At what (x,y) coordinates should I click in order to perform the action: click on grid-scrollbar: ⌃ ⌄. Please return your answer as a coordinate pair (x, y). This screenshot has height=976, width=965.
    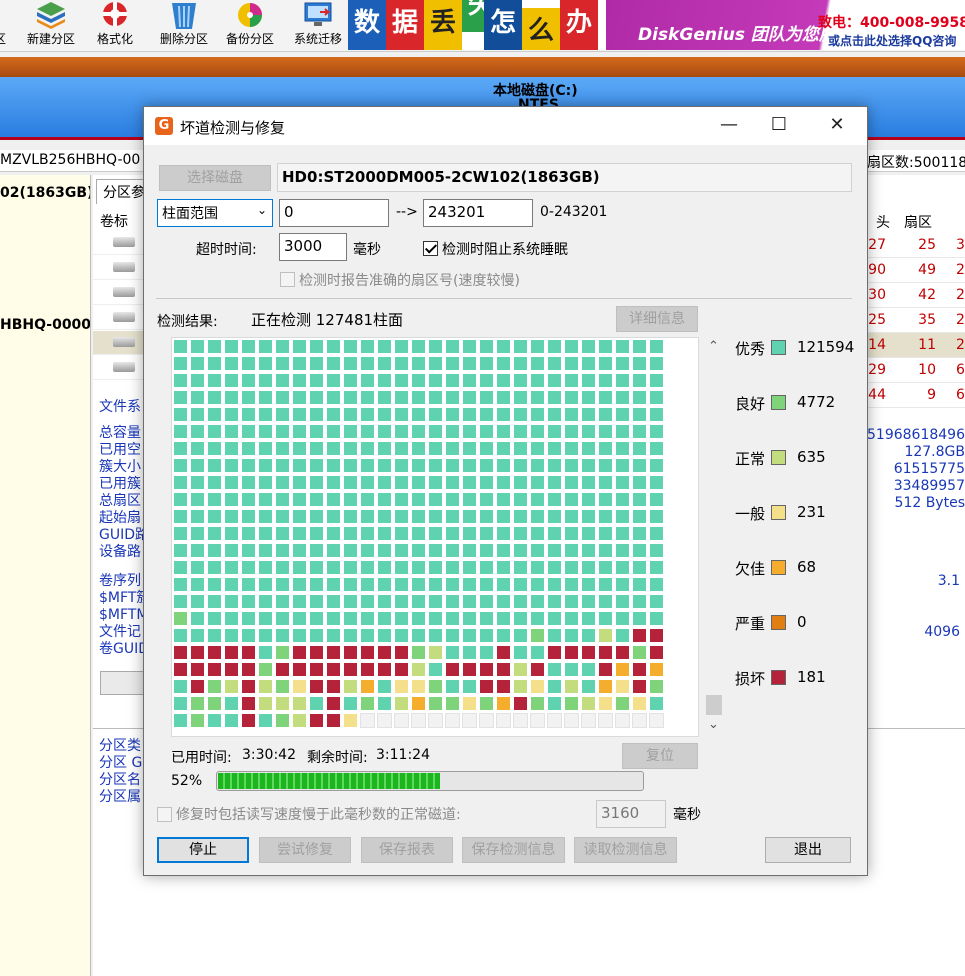
    Looking at the image, I should click on (714, 537).